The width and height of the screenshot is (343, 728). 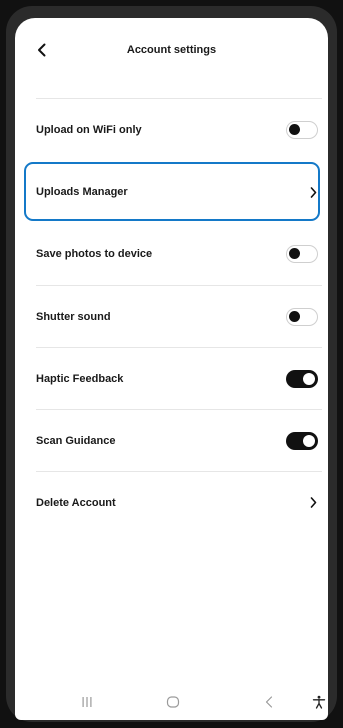 I want to click on home-icon, so click(x=173, y=702).